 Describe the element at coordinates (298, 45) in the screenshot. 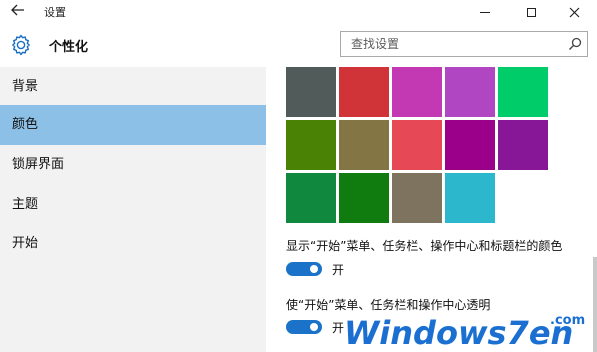

I see `page-header: 个性化` at that location.